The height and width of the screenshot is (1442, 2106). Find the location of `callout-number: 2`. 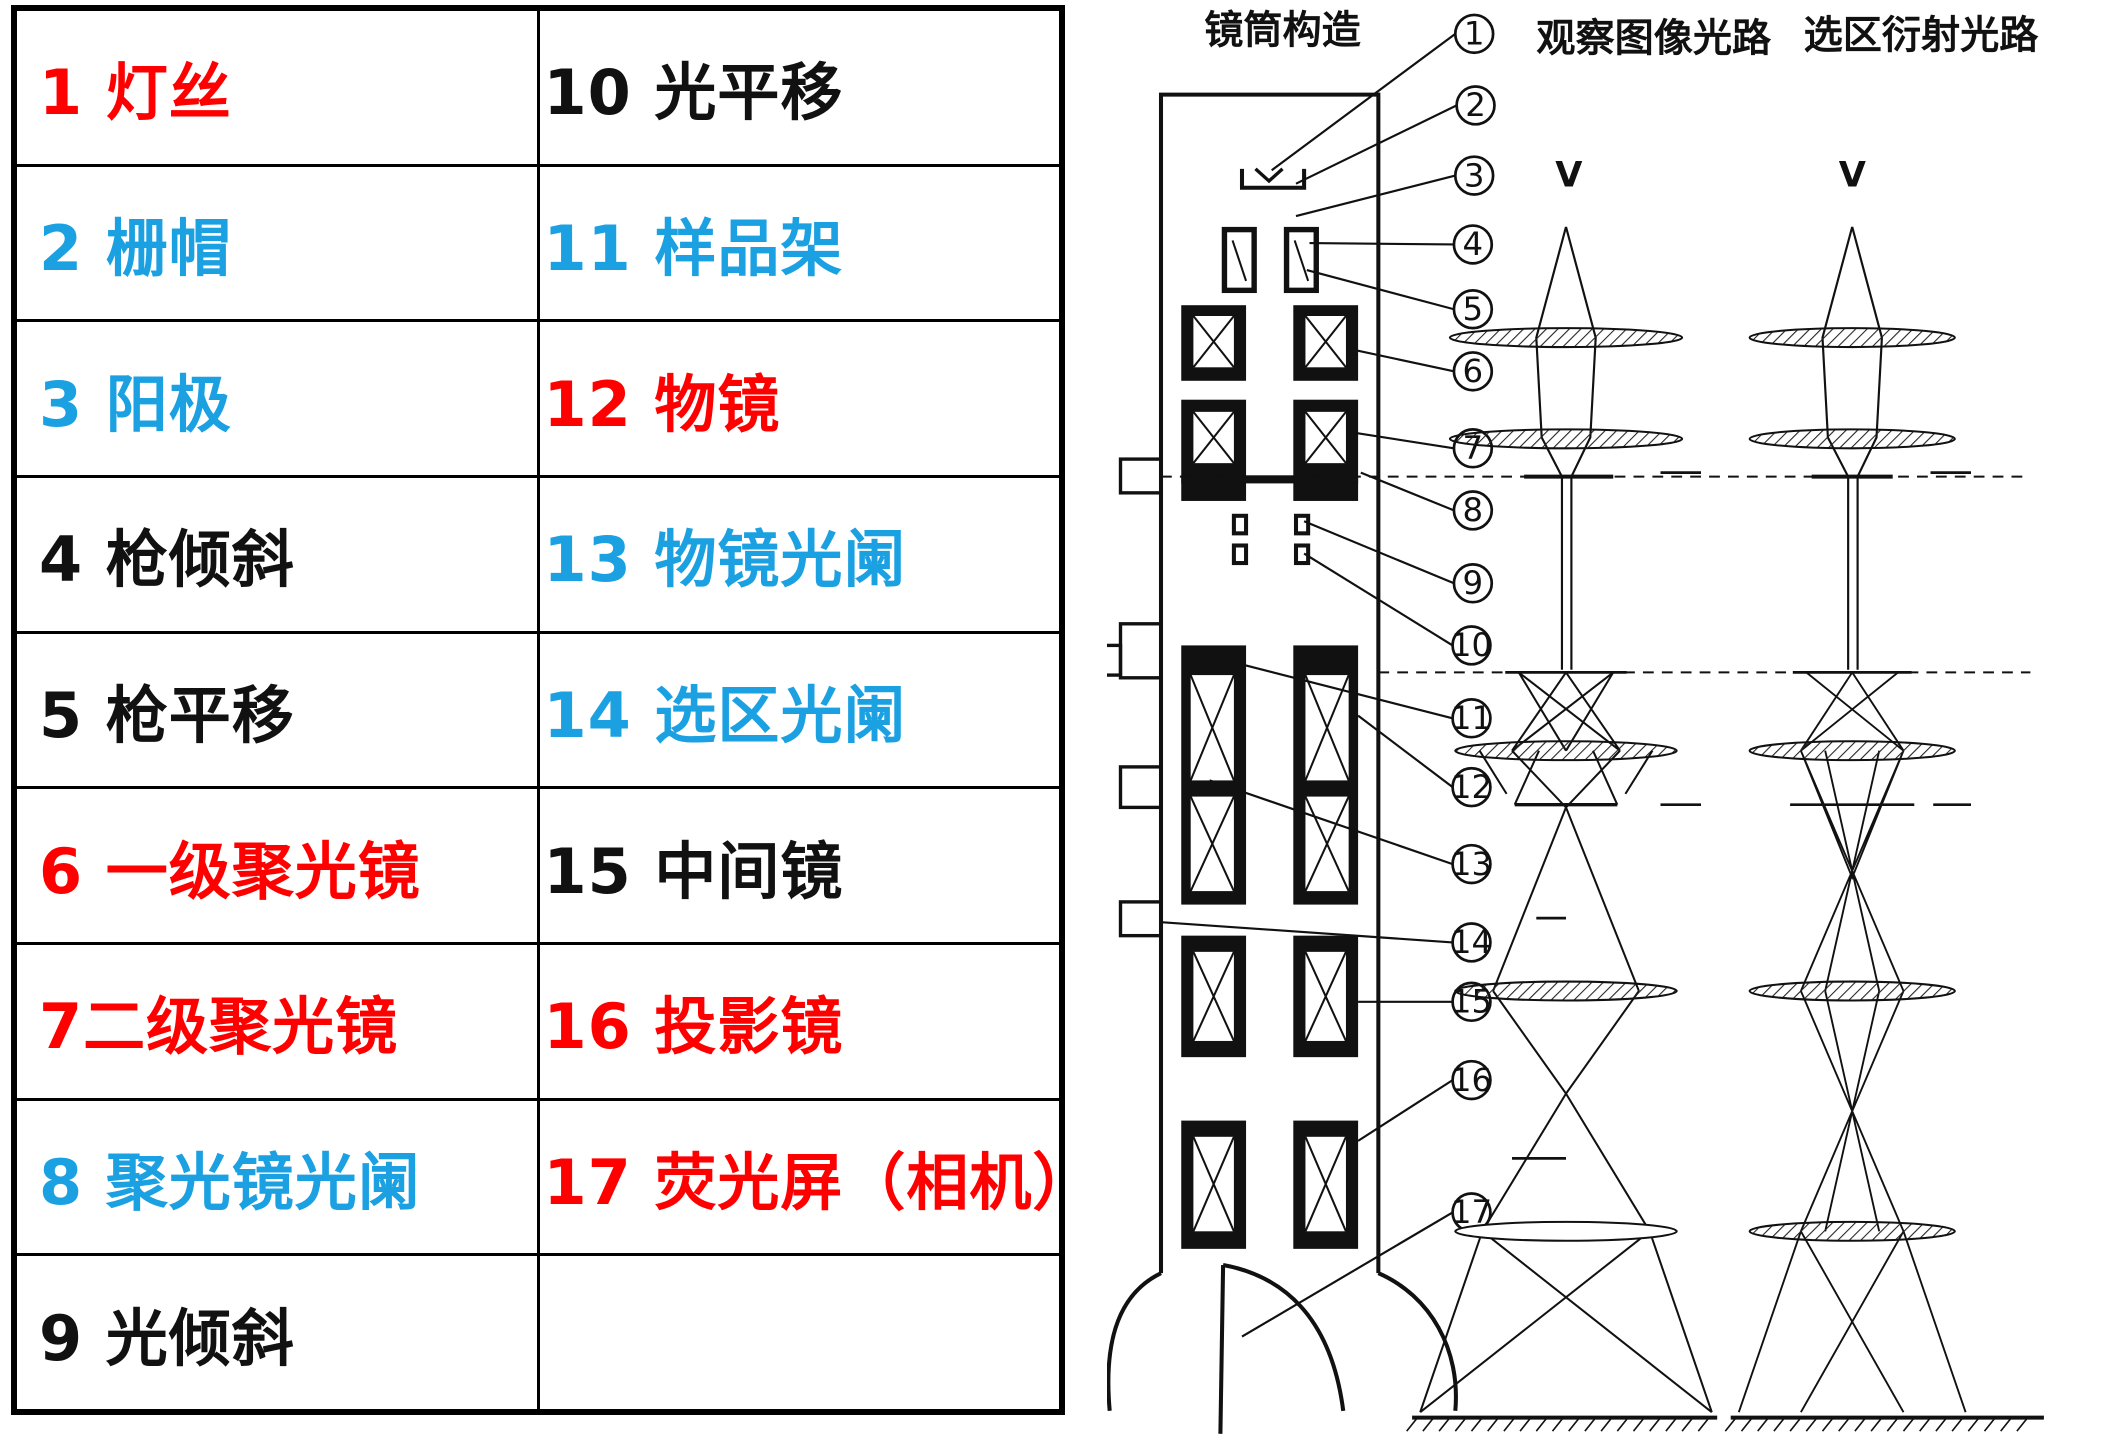

callout-number: 2 is located at coordinates (1475, 105).